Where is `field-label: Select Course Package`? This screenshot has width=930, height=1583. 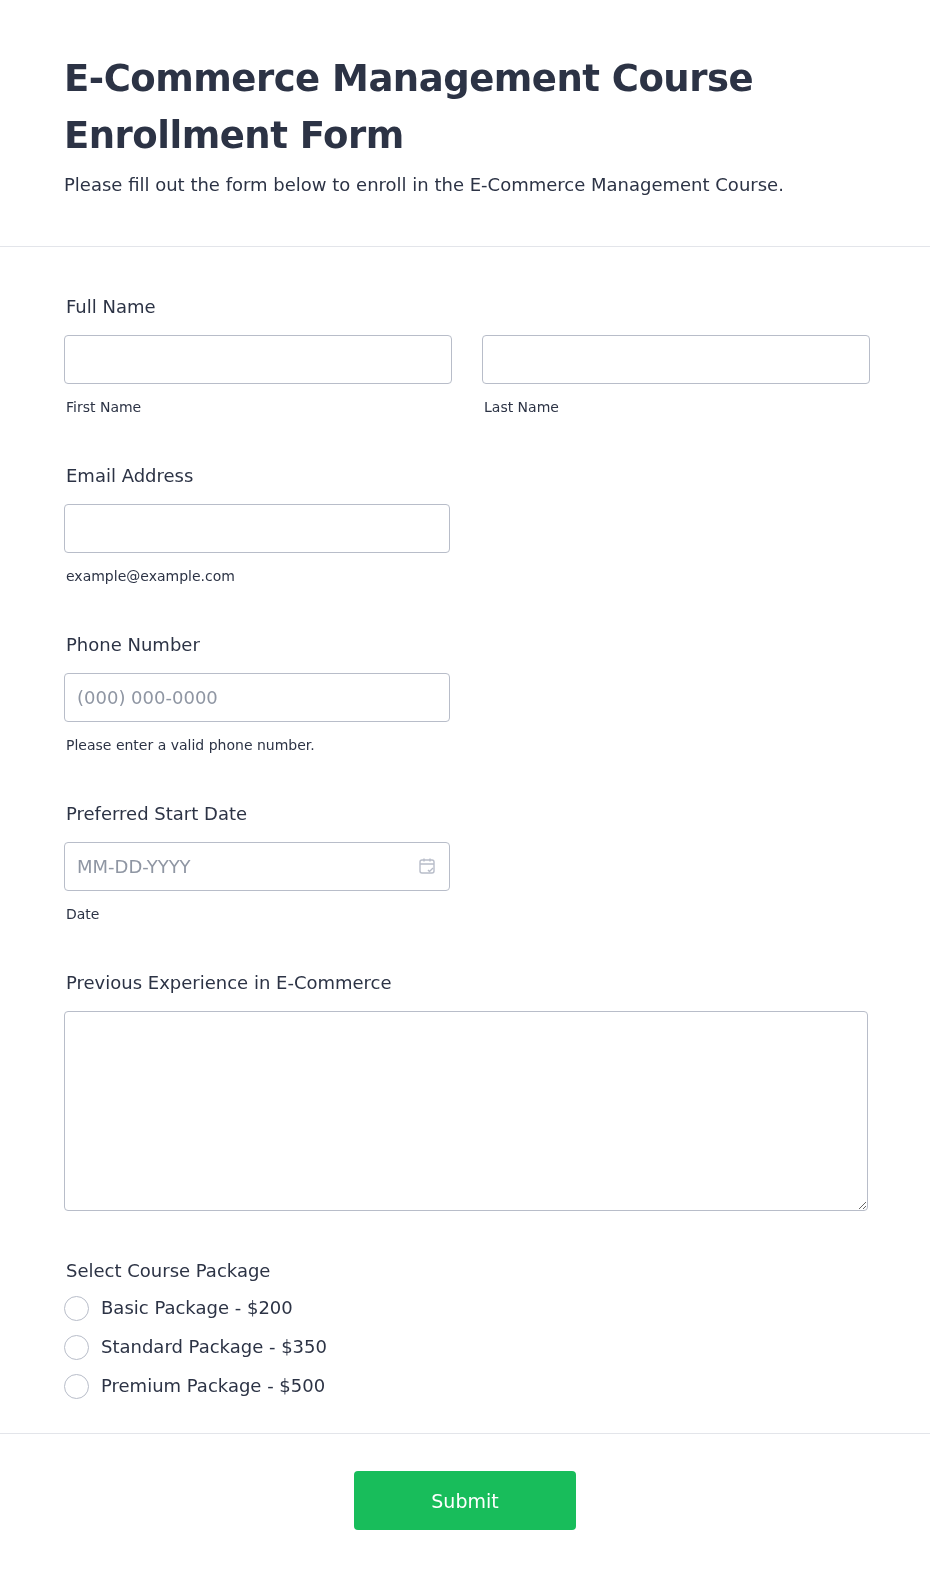
field-label: Select Course Package is located at coordinates (169, 1271).